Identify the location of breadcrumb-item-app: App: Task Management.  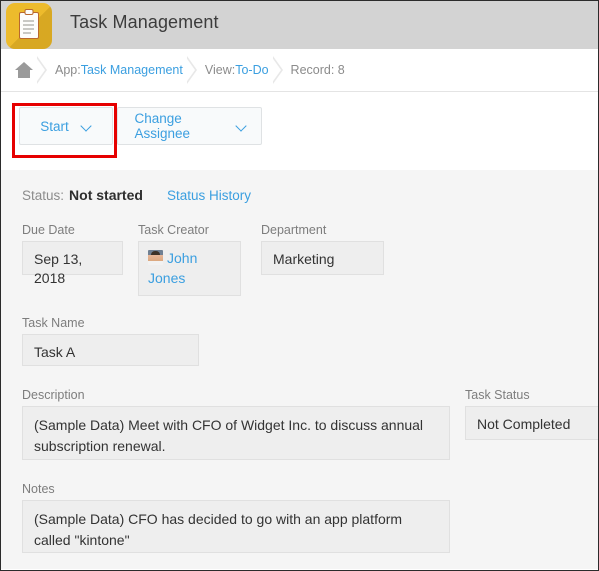
(119, 70).